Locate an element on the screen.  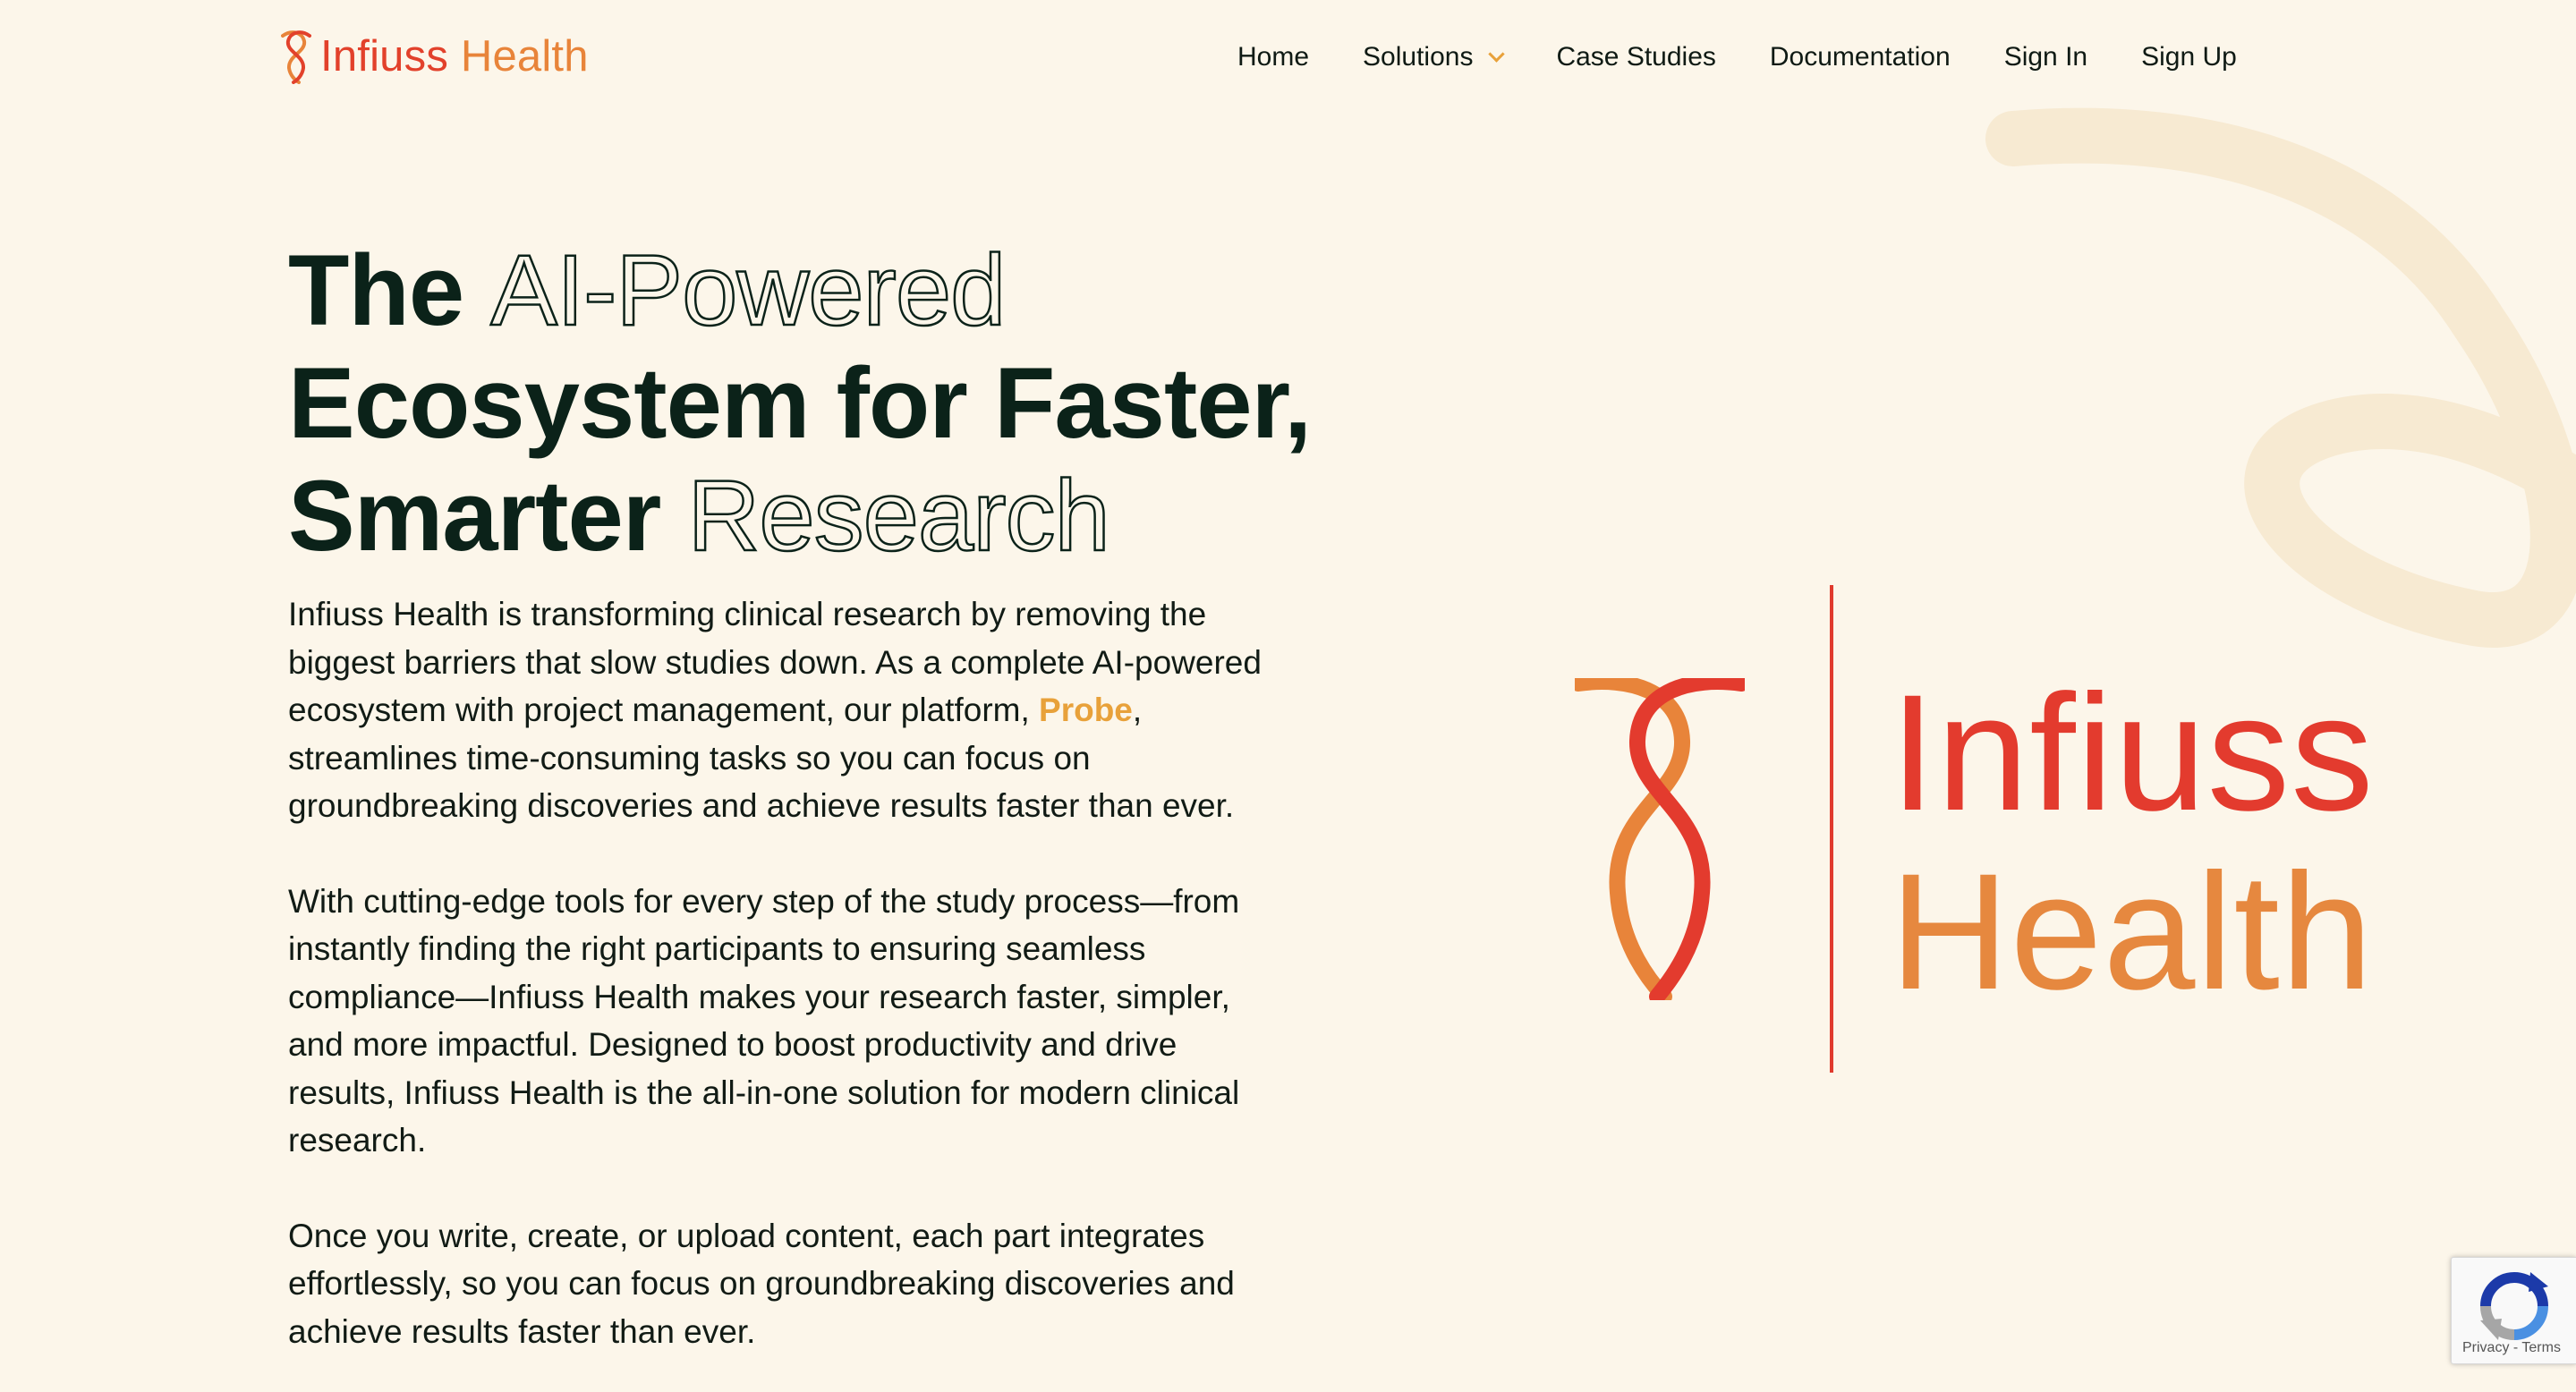
header-logo-word2: Health is located at coordinates (524, 56).